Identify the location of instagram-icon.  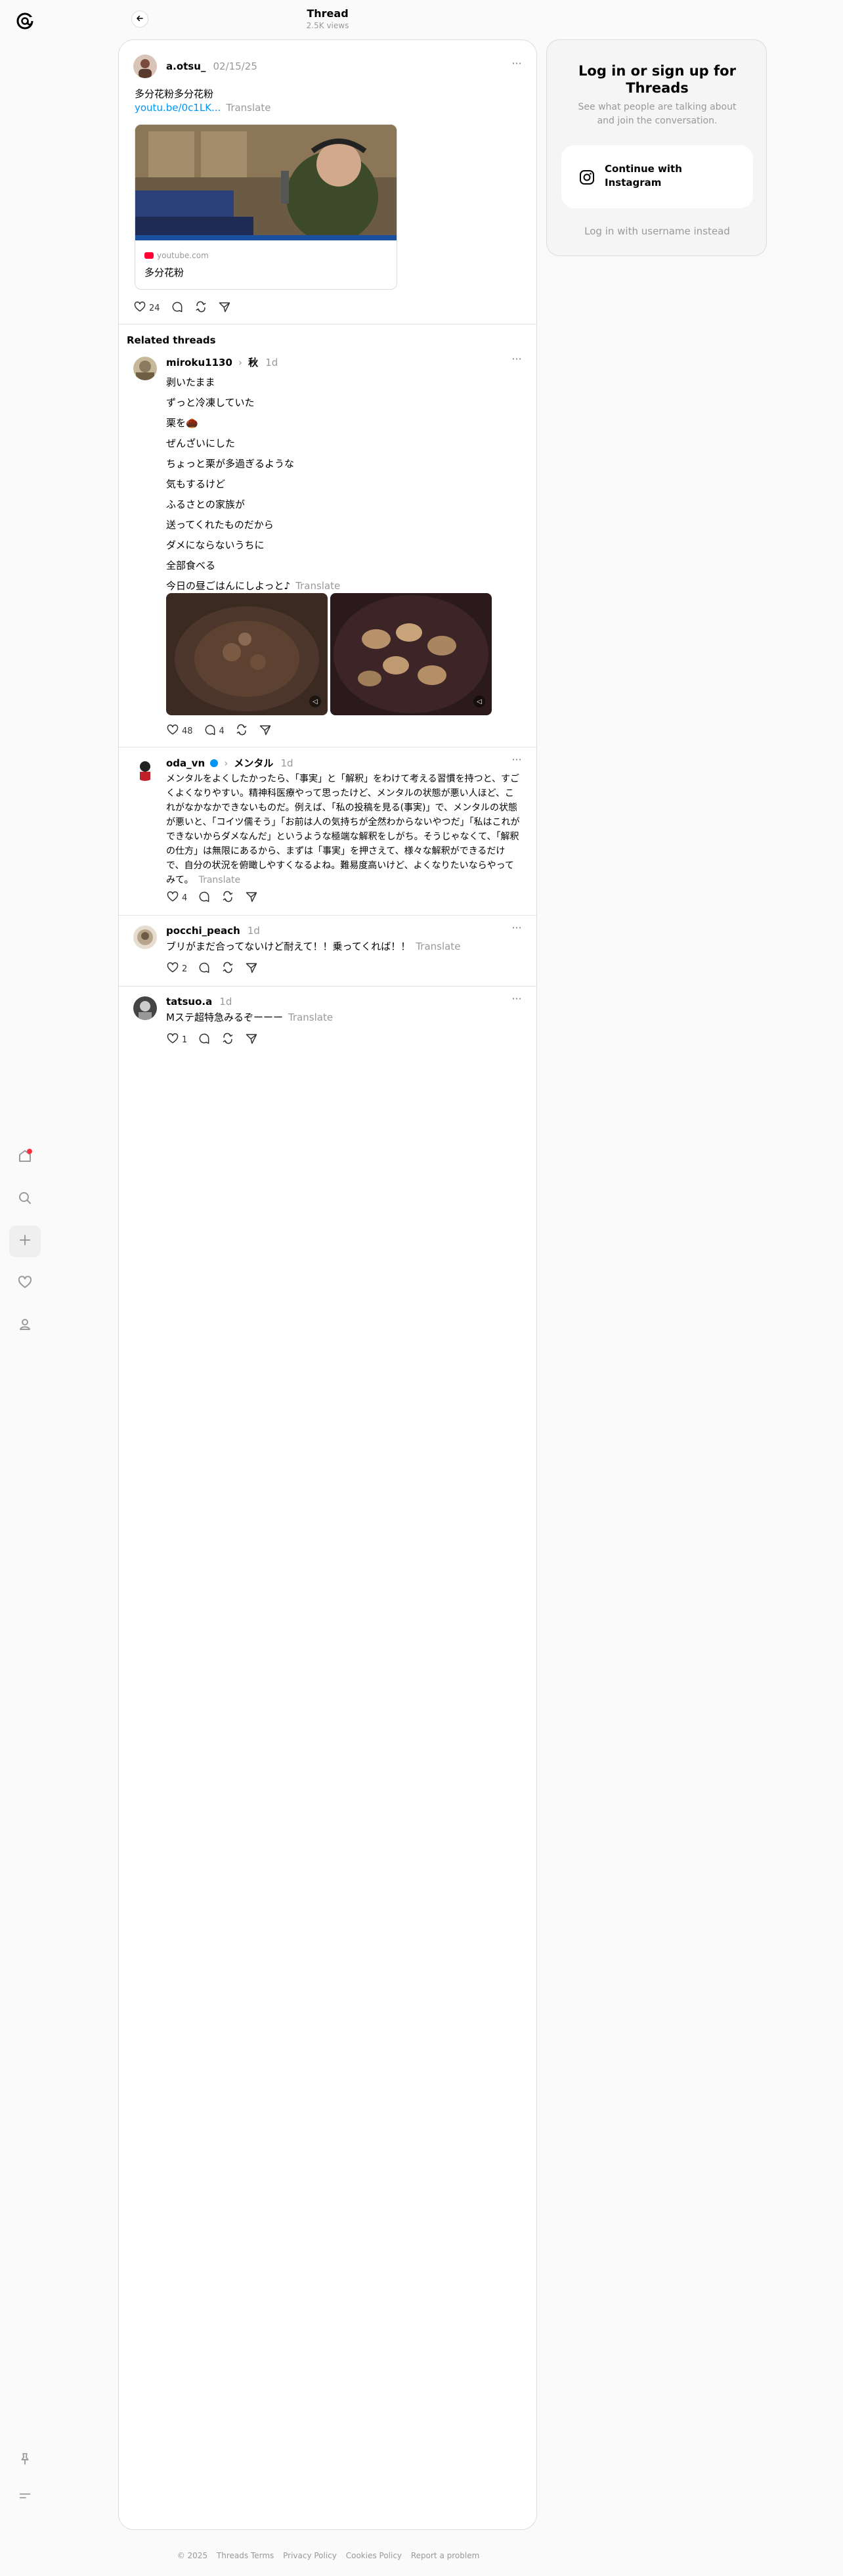
(586, 177).